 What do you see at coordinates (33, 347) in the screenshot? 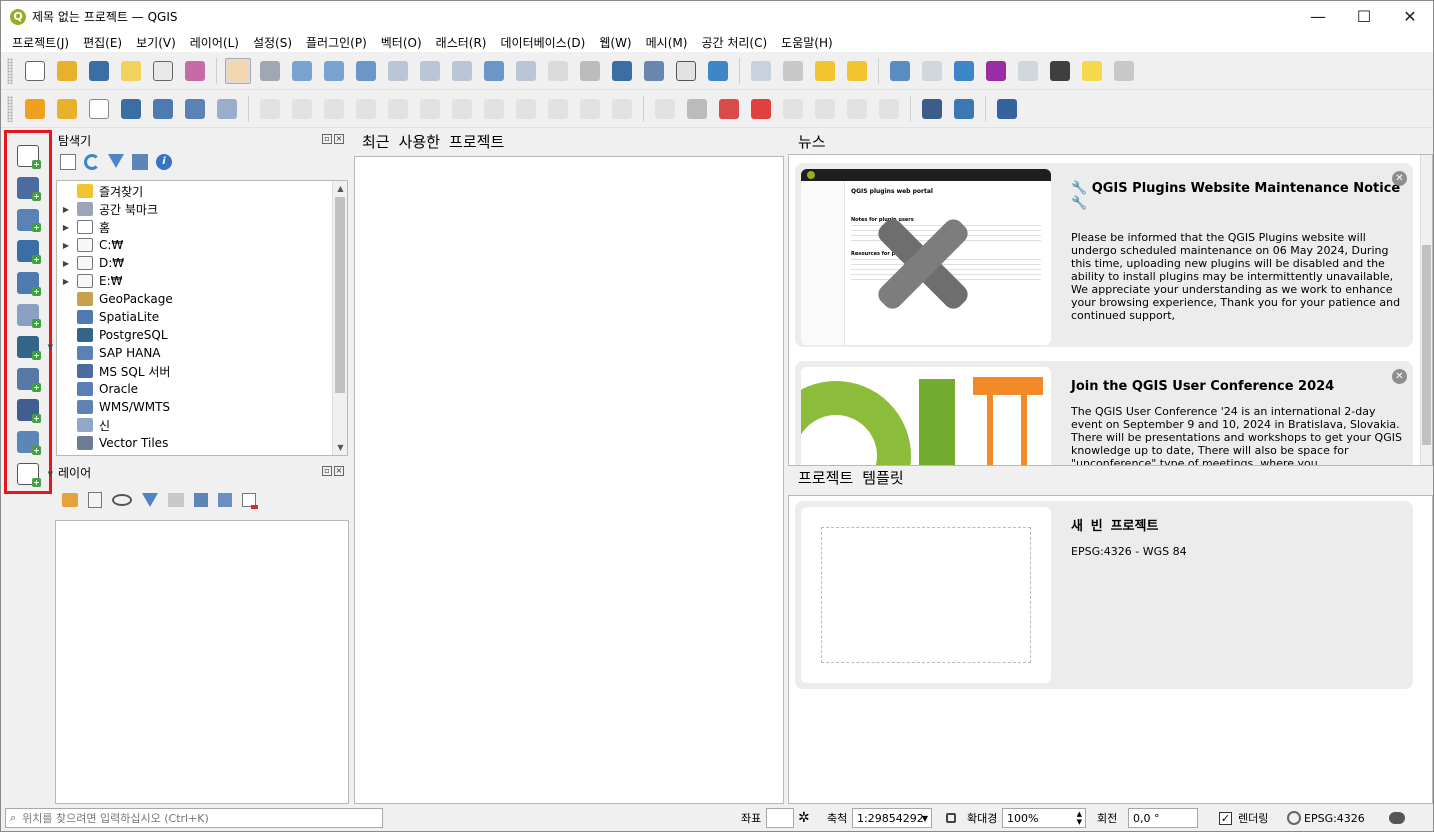
I see `add-postgis-layer-button: + ▼` at bounding box center [33, 347].